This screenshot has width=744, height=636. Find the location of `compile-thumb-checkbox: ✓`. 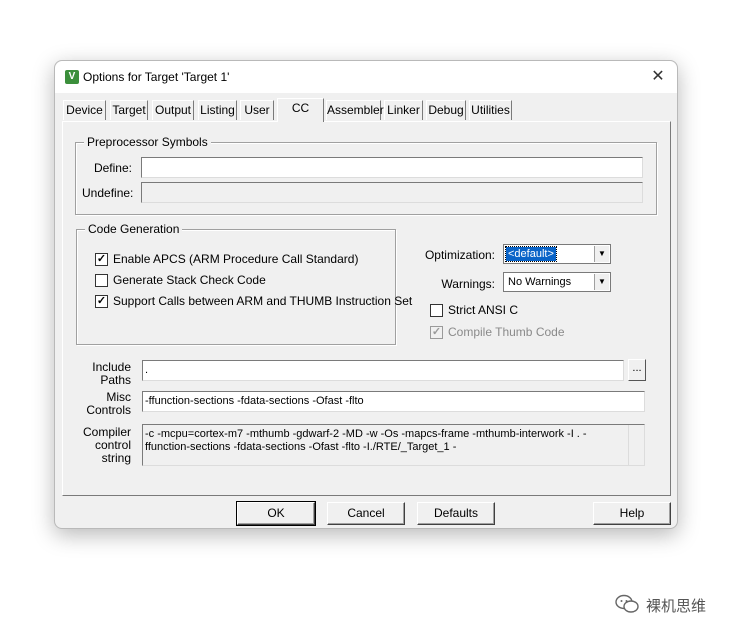

compile-thumb-checkbox: ✓ is located at coordinates (436, 332).